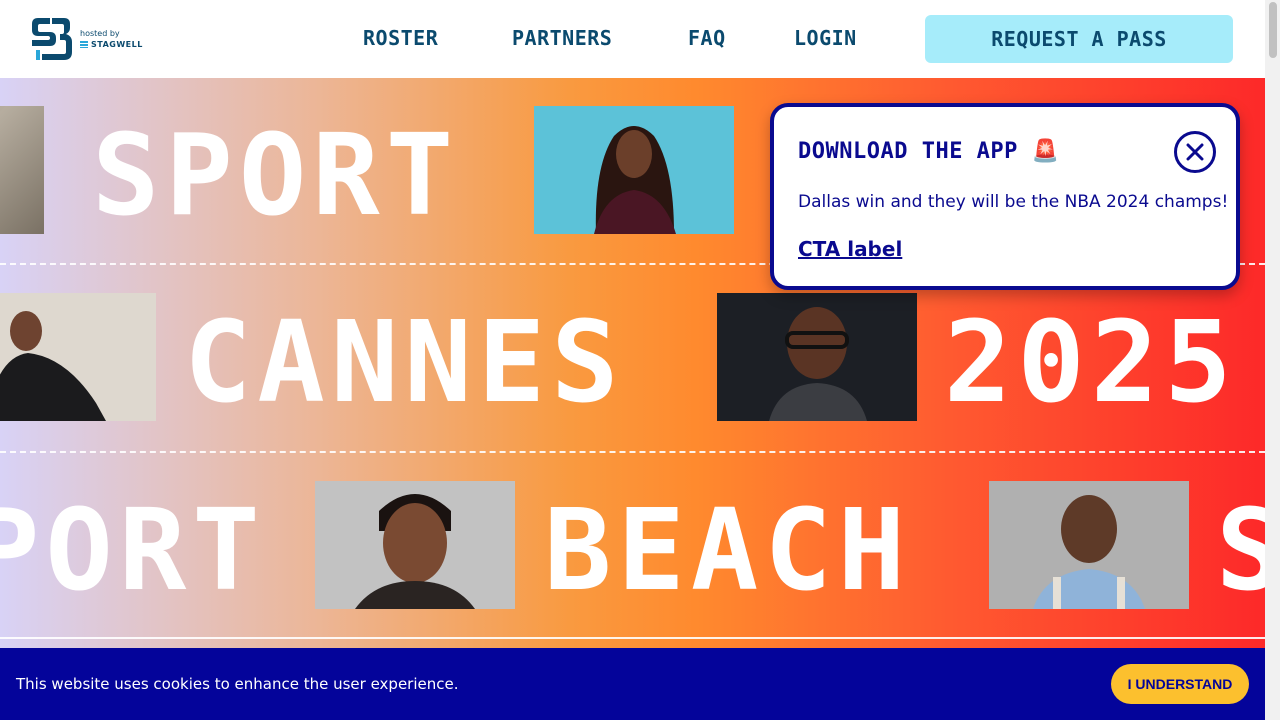 This screenshot has width=1280, height=720. What do you see at coordinates (400, 38) in the screenshot?
I see `nav-roster: ROSTER` at bounding box center [400, 38].